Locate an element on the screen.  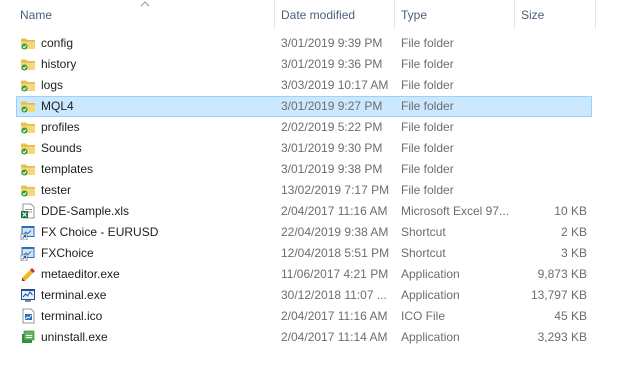
file-size: 3 KB is located at coordinates (573, 253).